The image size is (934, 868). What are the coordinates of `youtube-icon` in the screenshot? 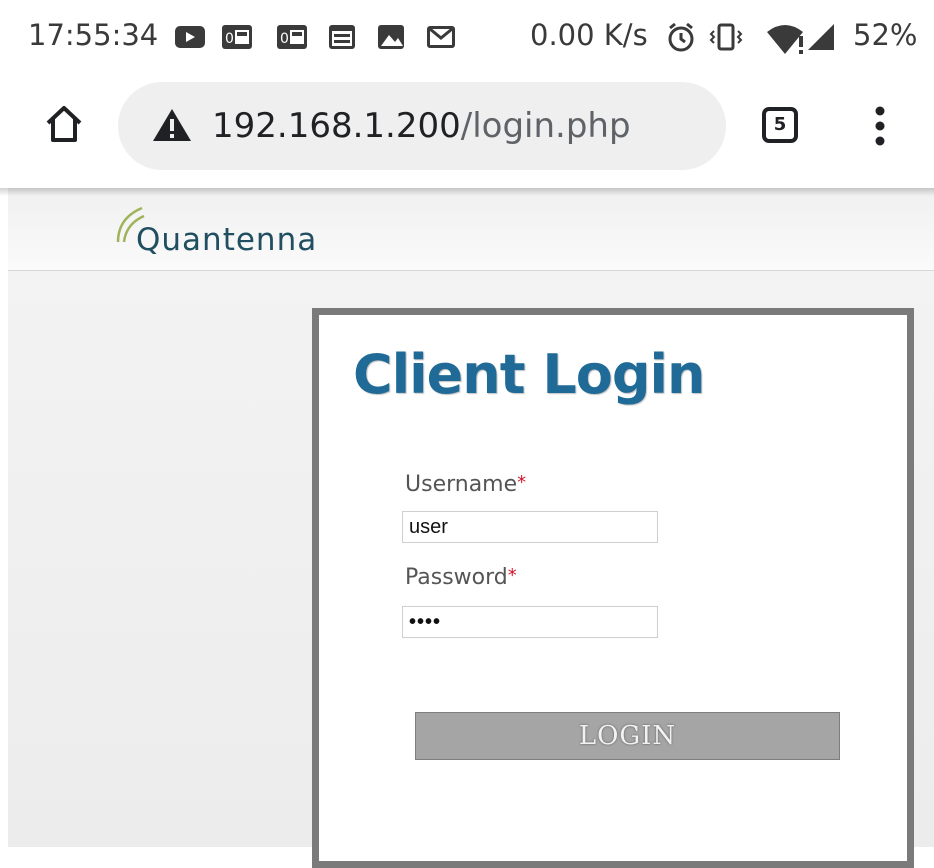 It's located at (190, 37).